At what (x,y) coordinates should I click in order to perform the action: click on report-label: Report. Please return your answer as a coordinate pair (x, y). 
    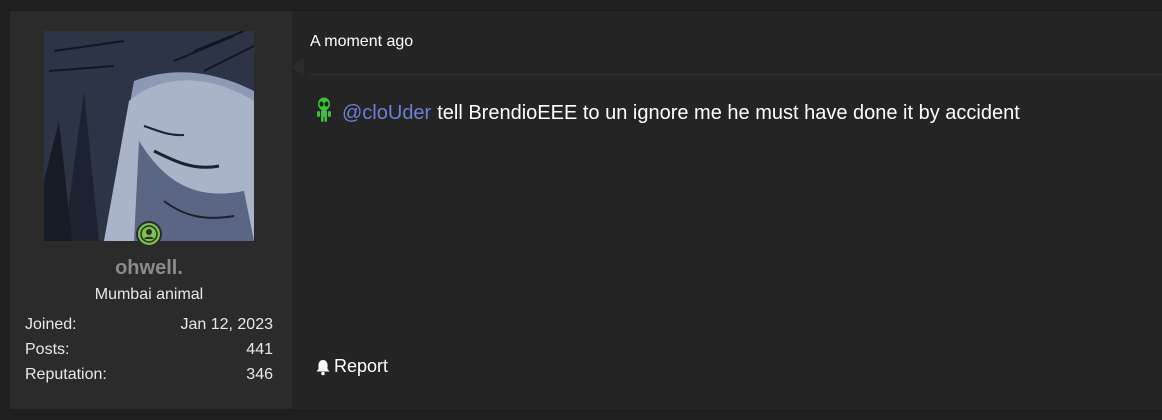
    Looking at the image, I should click on (361, 366).